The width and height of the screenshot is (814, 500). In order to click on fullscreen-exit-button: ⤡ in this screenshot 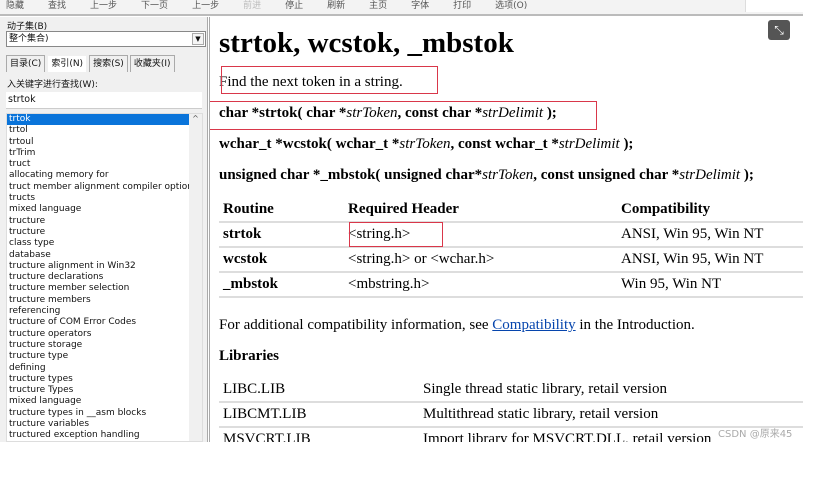, I will do `click(779, 30)`.